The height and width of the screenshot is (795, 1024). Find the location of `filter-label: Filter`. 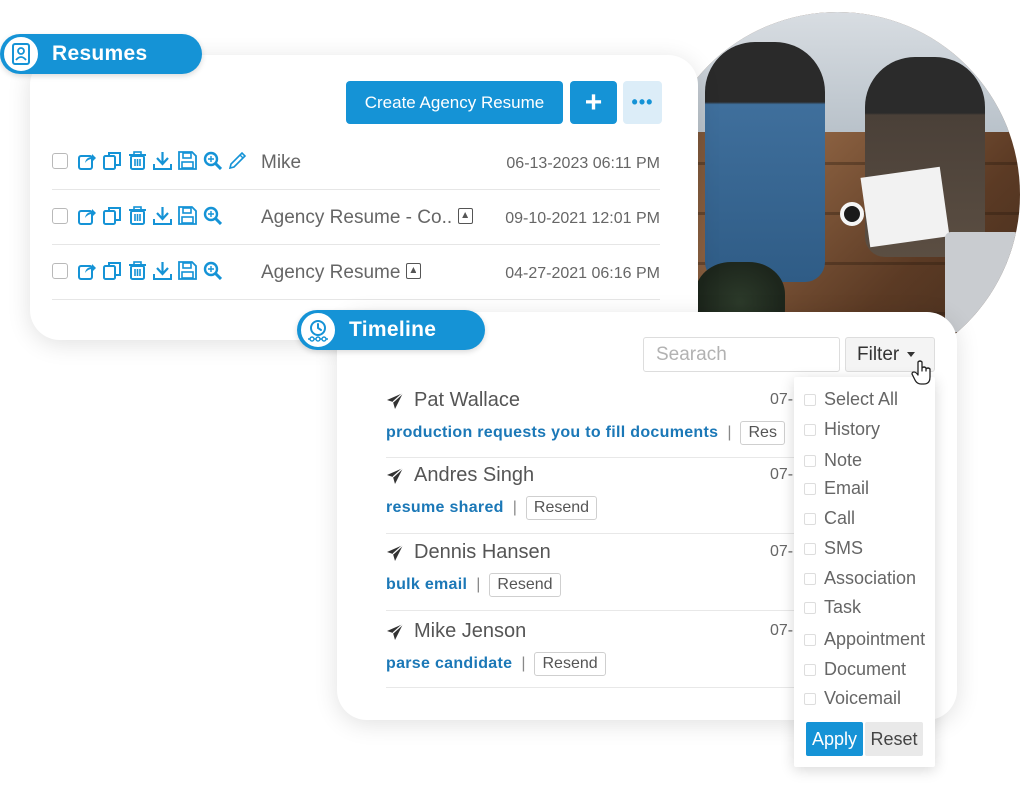

filter-label: Filter is located at coordinates (878, 354).